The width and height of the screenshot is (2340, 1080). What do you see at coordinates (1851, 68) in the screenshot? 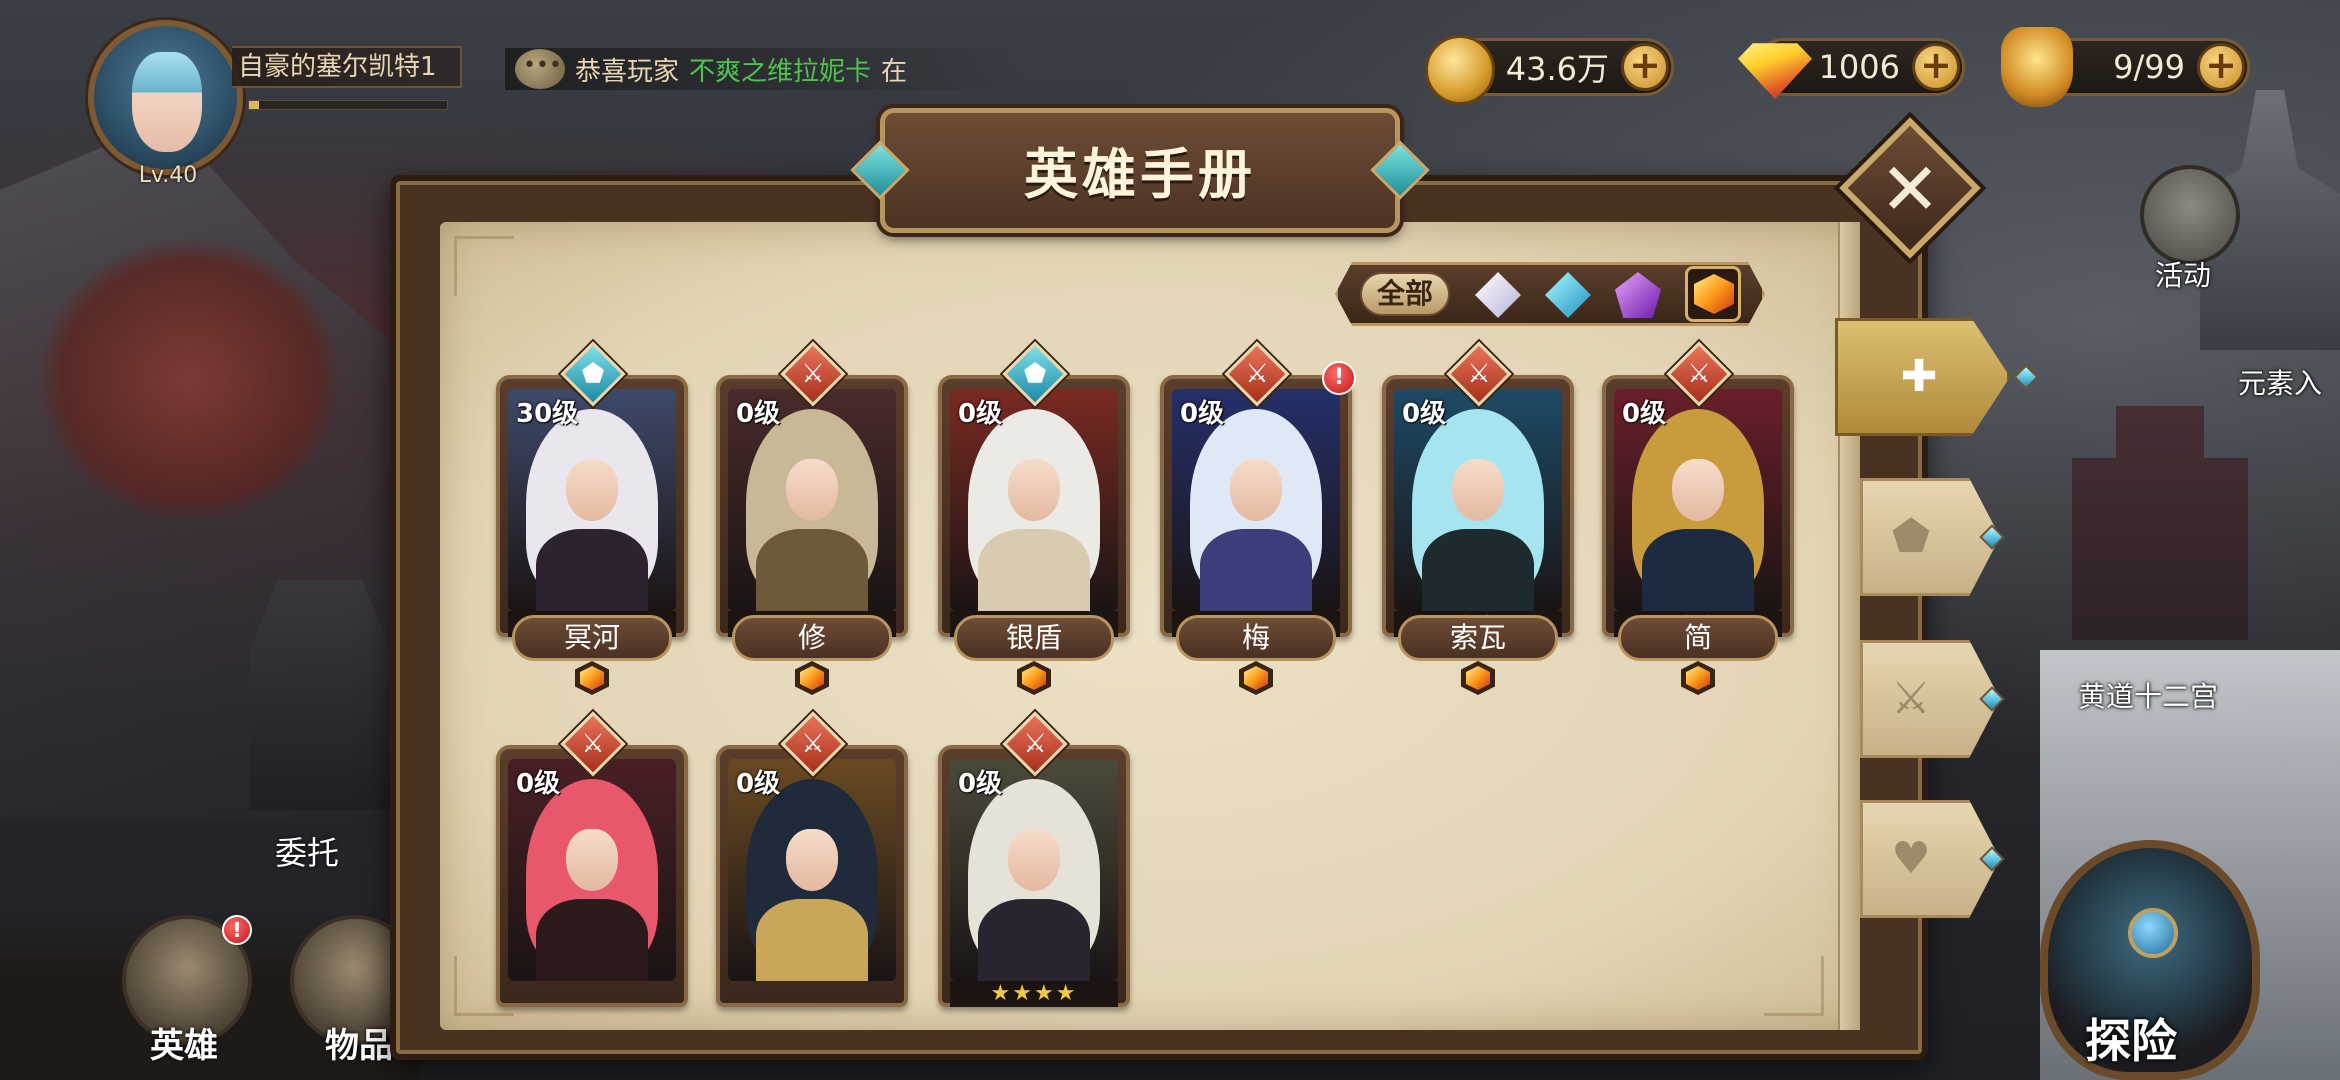
I see `gem-currency: 1006 +` at bounding box center [1851, 68].